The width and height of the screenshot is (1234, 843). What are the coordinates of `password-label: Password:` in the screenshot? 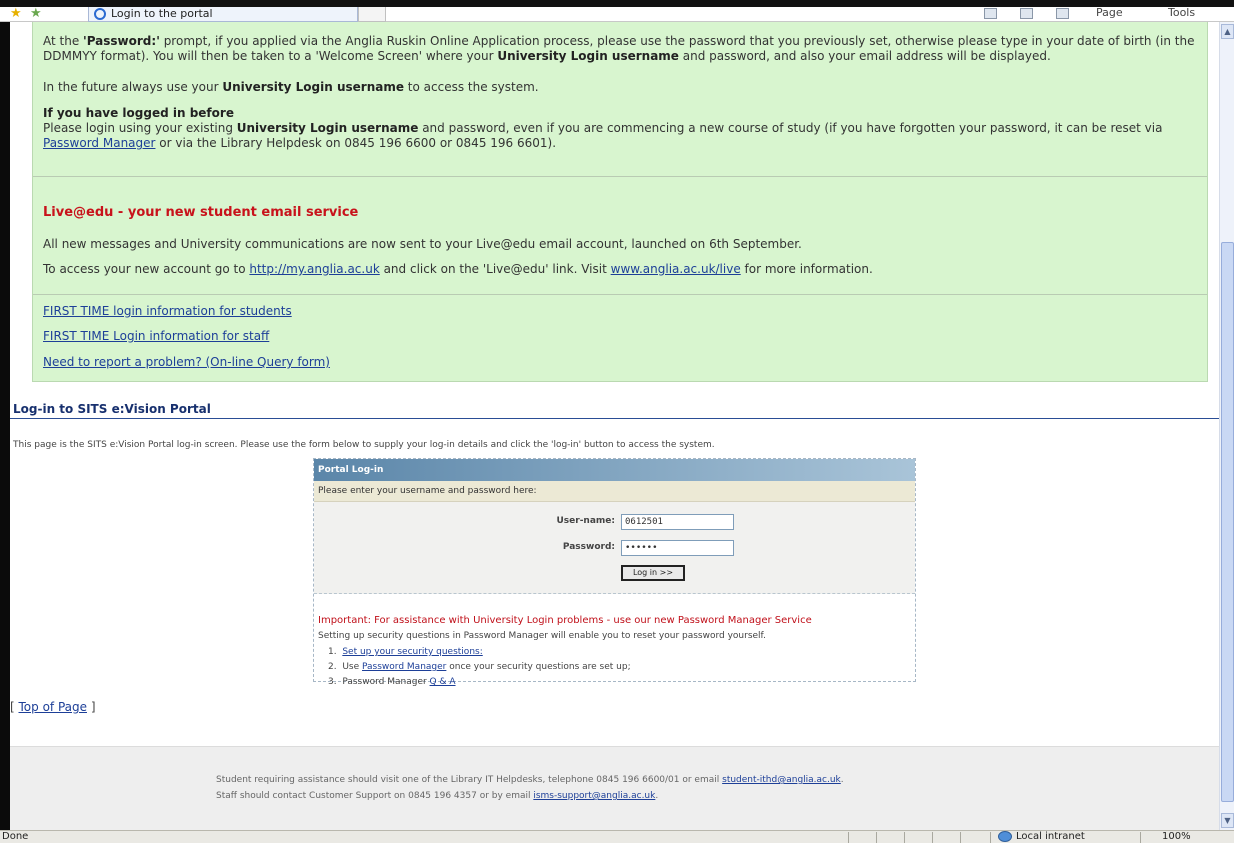 It's located at (588, 547).